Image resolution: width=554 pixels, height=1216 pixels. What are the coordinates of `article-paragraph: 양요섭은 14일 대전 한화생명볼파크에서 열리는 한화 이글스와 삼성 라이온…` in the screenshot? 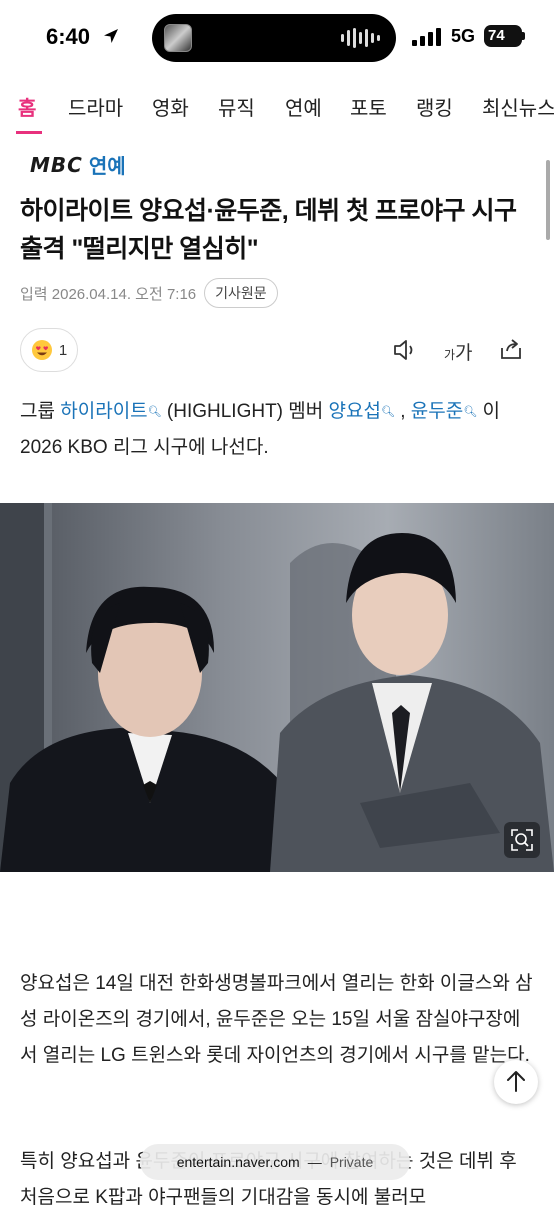 It's located at (276, 1019).